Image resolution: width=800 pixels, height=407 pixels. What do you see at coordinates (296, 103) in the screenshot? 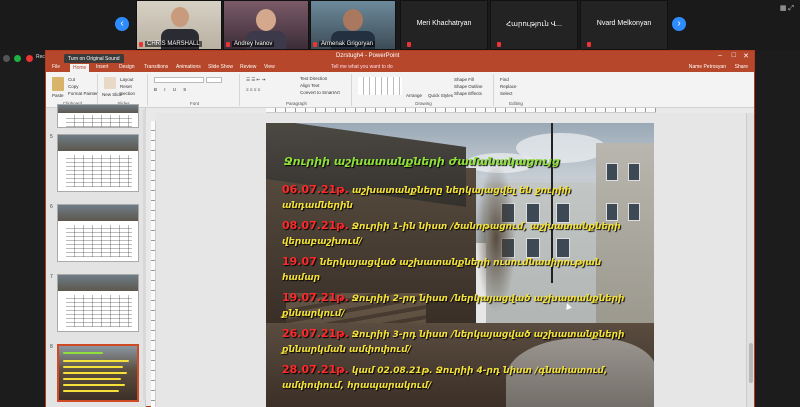
I see `group-label: Paragraph` at bounding box center [296, 103].